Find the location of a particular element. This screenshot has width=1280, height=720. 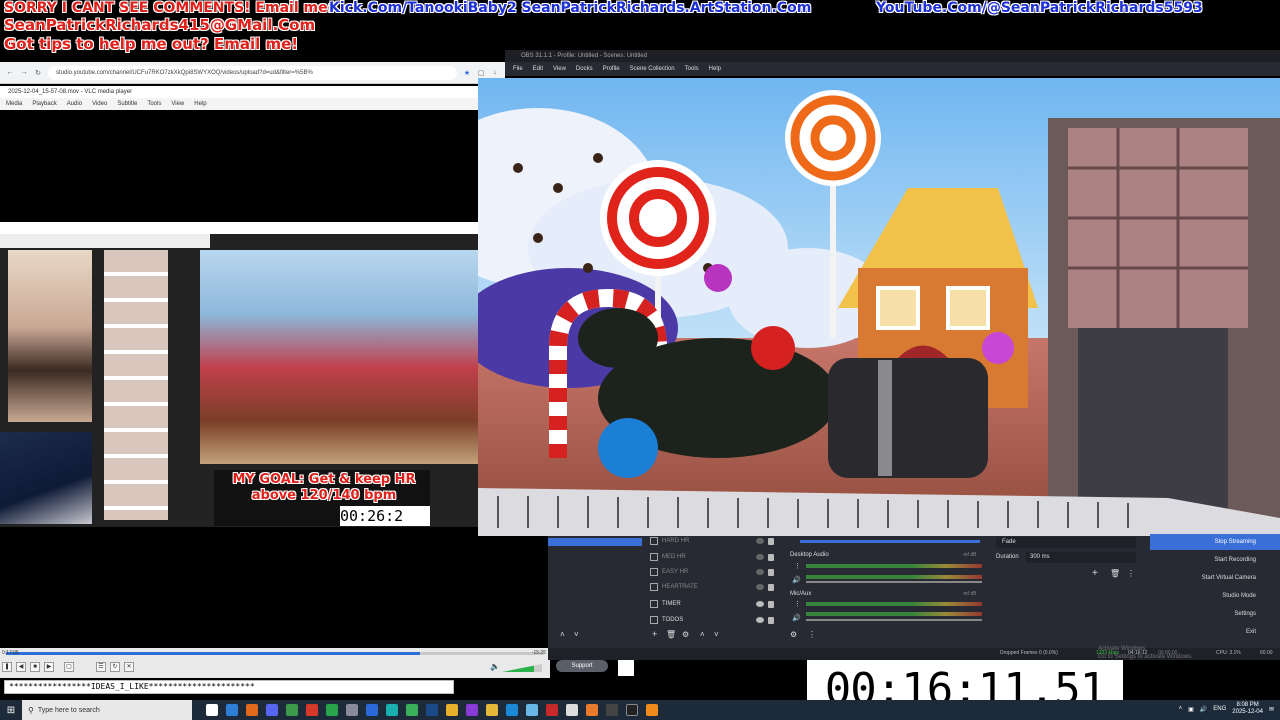

source-heartrate: HEARTRATE is located at coordinates (714, 587).